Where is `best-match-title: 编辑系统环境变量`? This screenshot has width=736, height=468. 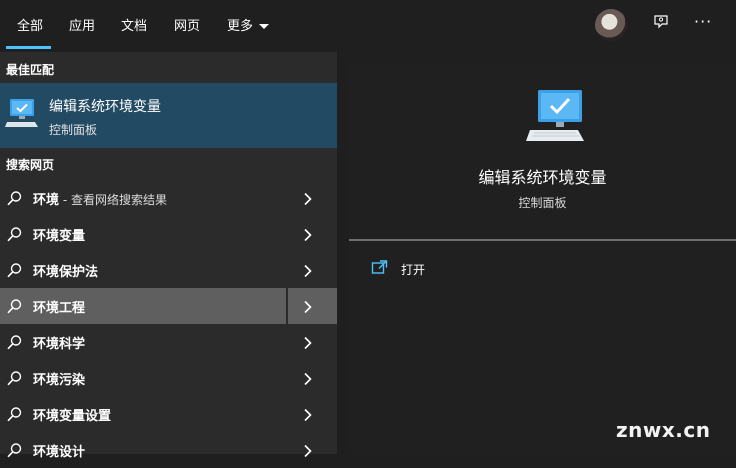 best-match-title: 编辑系统环境变量 is located at coordinates (105, 107).